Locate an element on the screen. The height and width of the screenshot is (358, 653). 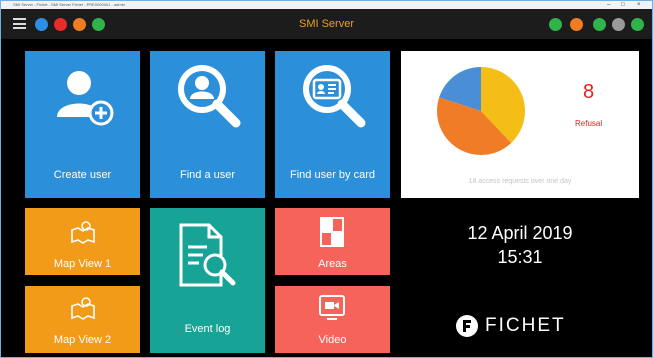
video-label: Video is located at coordinates (332, 340).